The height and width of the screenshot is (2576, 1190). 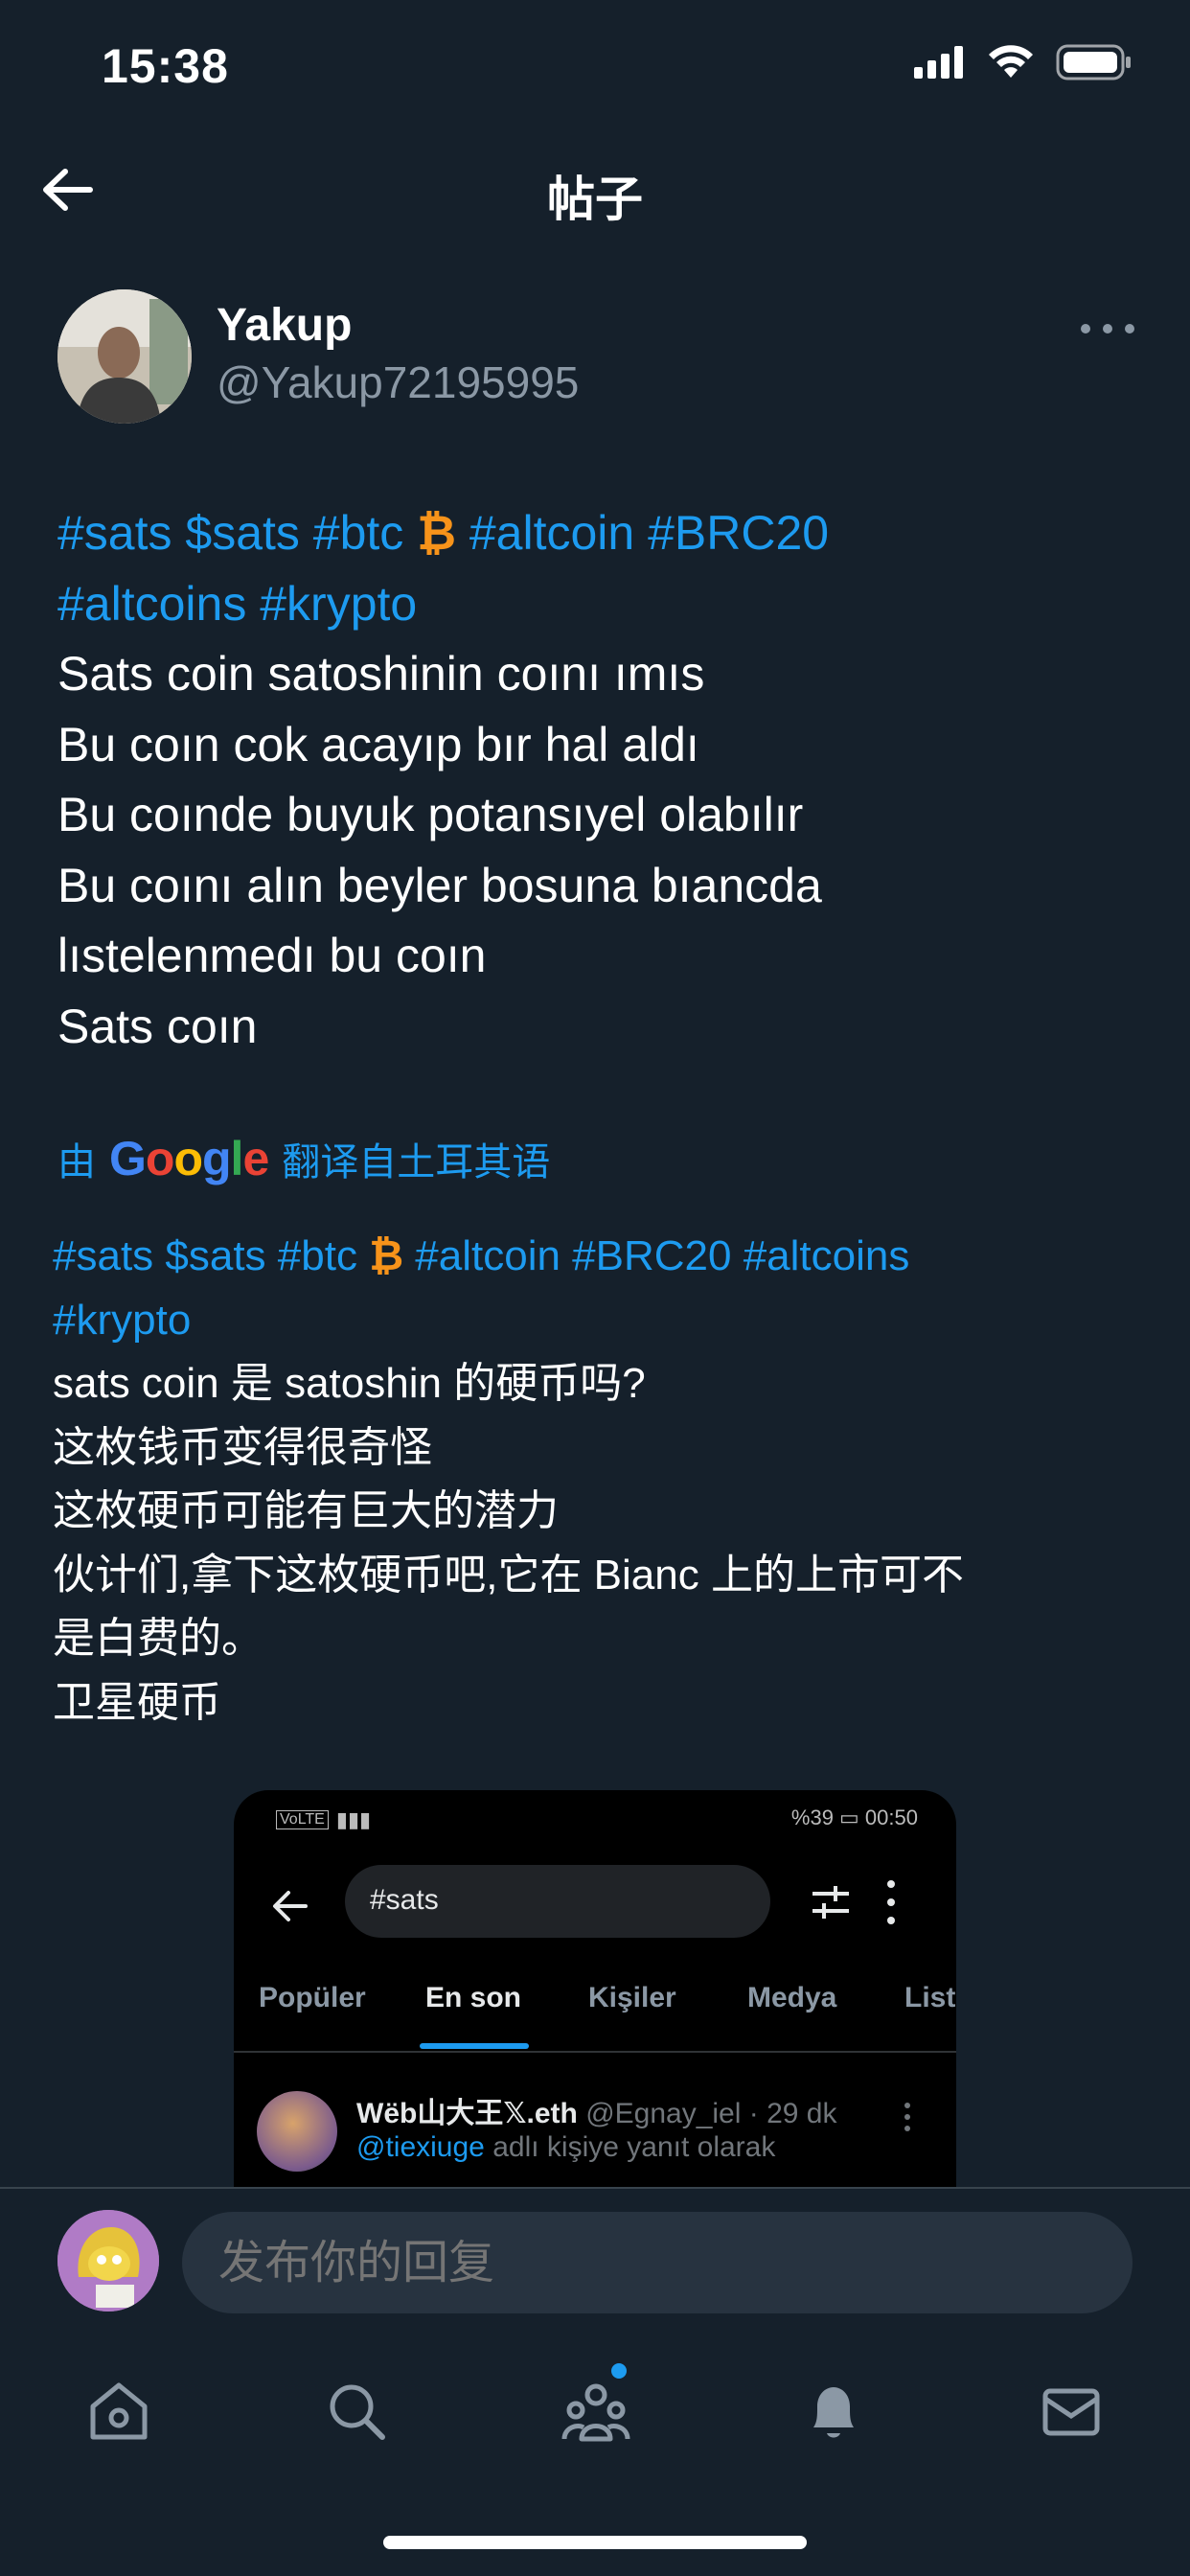 I want to click on embedded-search-field: #sats, so click(x=558, y=1901).